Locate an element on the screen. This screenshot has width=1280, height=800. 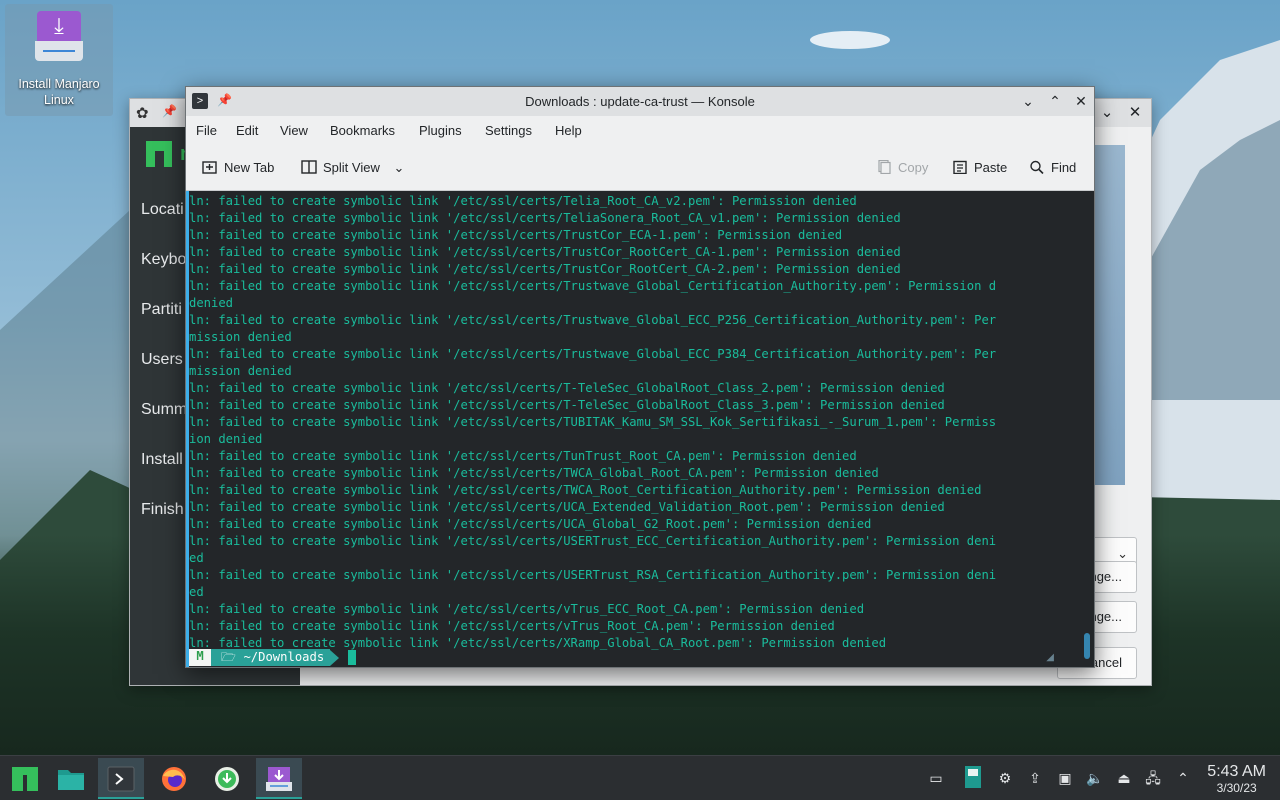
find-button: Find is located at coordinates (1052, 167).